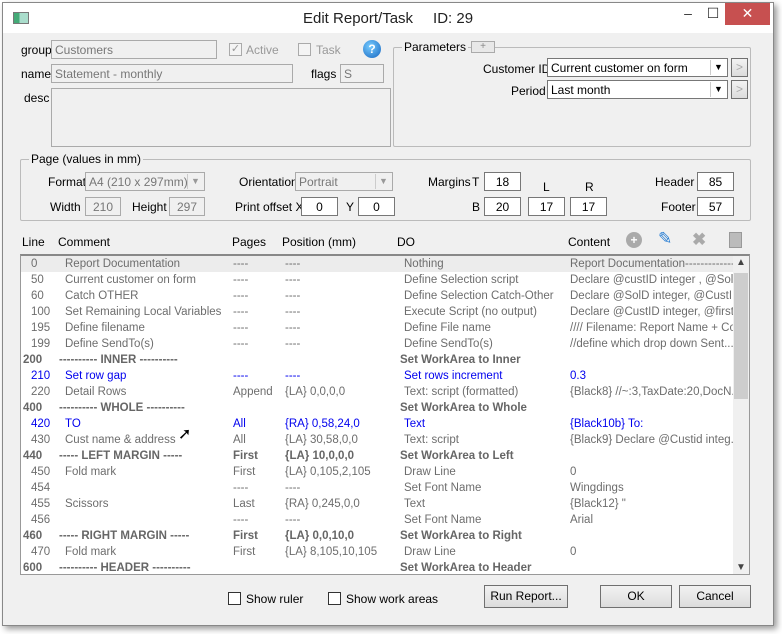 The height and width of the screenshot is (634, 782). I want to click on cell-do-action: Set WorkArea to Inner, so click(460, 360).